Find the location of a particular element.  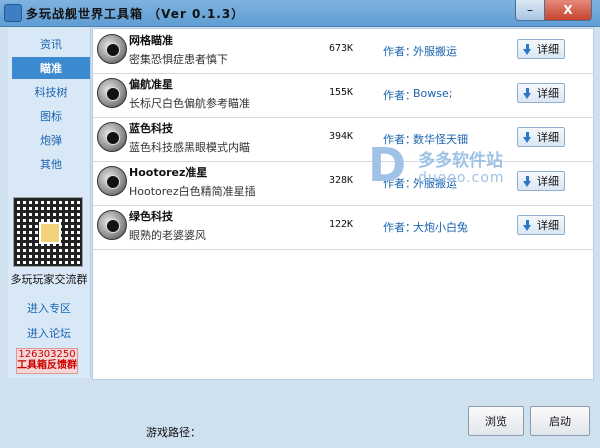

window-title: 多玩战舰世界工具箱 （Ver 0.1.3） is located at coordinates (135, 14).